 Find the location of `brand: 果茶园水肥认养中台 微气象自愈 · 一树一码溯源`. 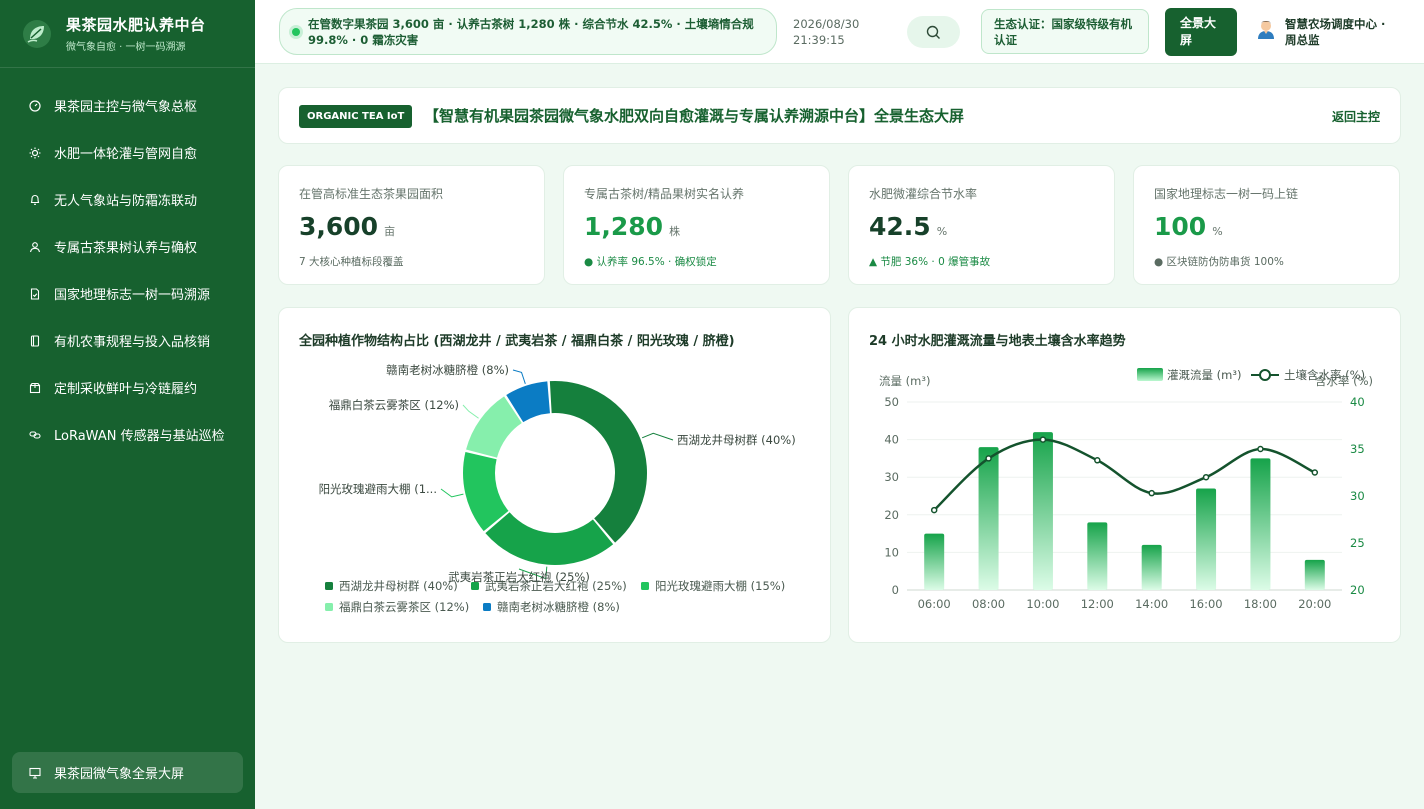

brand: 果茶园水肥认养中台 微气象自愈 · 一树一码溯源 is located at coordinates (127, 34).